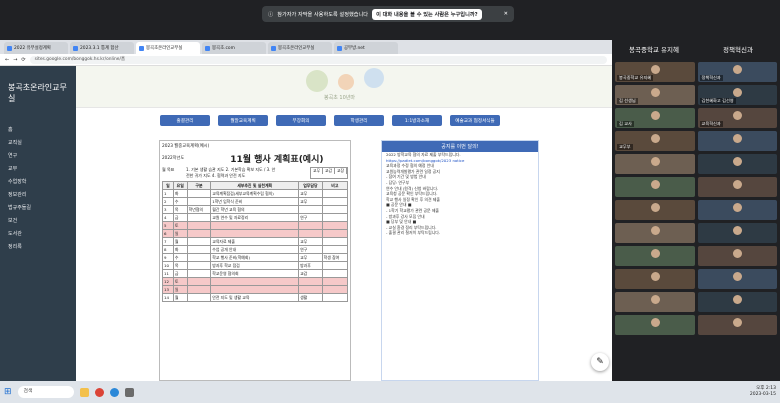 This screenshot has width=780, height=403. Describe the element at coordinates (102, 48) in the screenshot. I see `browser-tab: 2023.3.1 통계 합산` at that location.